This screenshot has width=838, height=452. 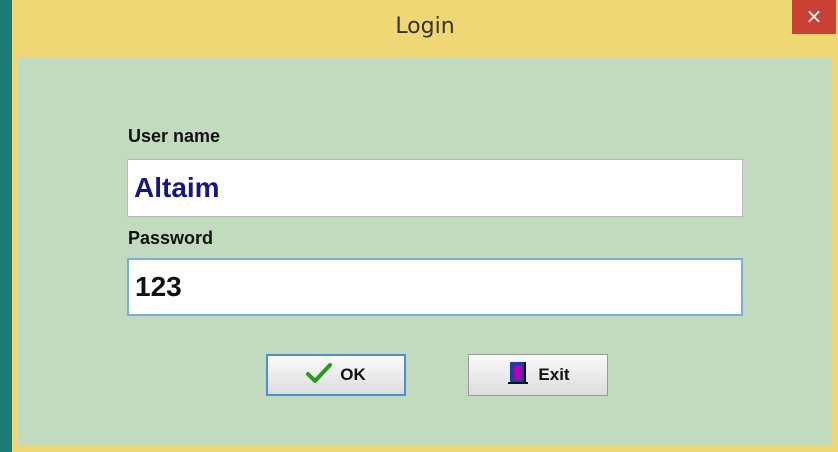 I want to click on close-button: ×, so click(x=814, y=17).